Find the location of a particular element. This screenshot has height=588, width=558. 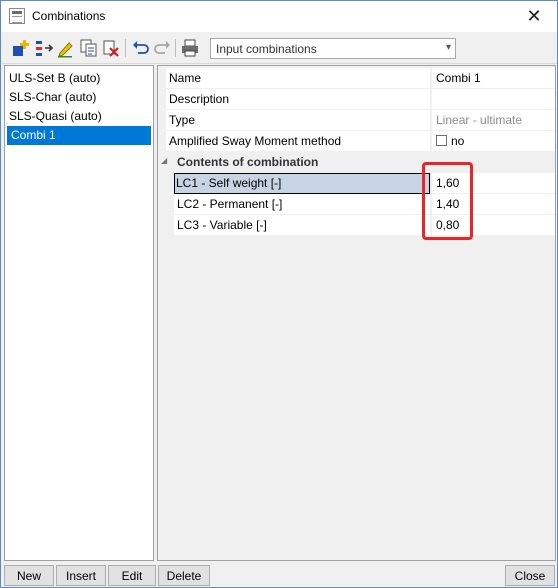

delete-icon is located at coordinates (111, 48).